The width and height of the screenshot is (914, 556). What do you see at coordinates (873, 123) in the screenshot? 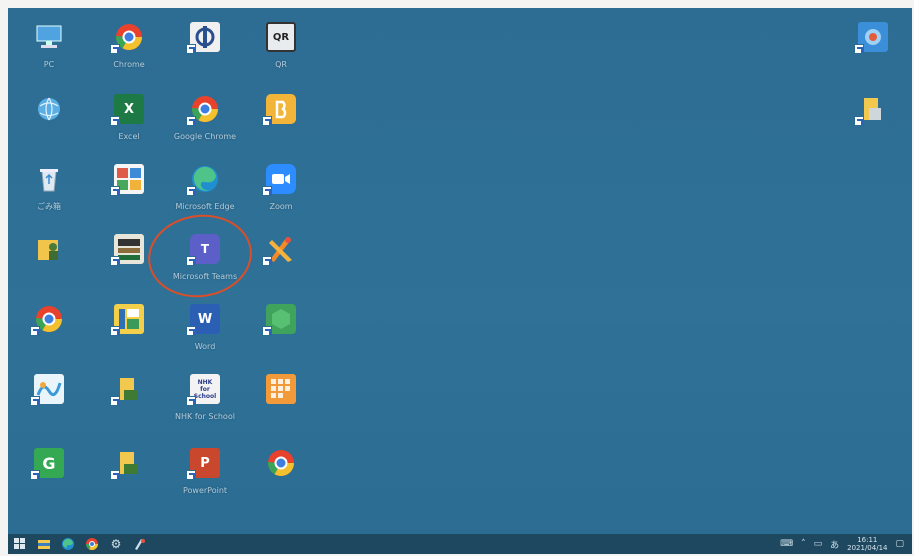
I see `desktop-icon-right-folder` at bounding box center [873, 123].